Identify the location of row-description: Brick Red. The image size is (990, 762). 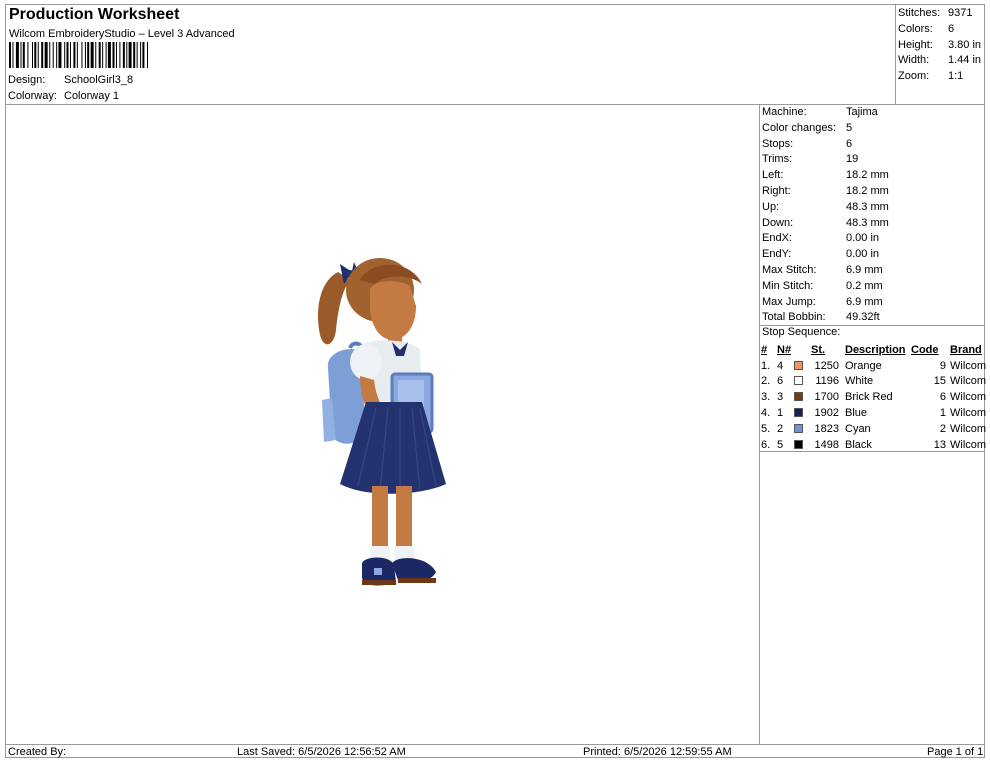
(869, 397).